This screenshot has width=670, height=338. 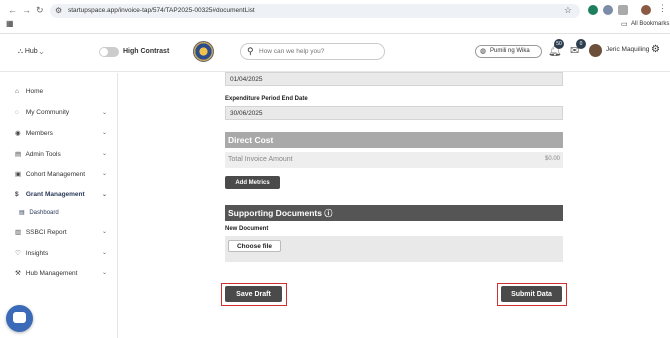 What do you see at coordinates (109, 52) in the screenshot?
I see `high-contrast-toggle` at bounding box center [109, 52].